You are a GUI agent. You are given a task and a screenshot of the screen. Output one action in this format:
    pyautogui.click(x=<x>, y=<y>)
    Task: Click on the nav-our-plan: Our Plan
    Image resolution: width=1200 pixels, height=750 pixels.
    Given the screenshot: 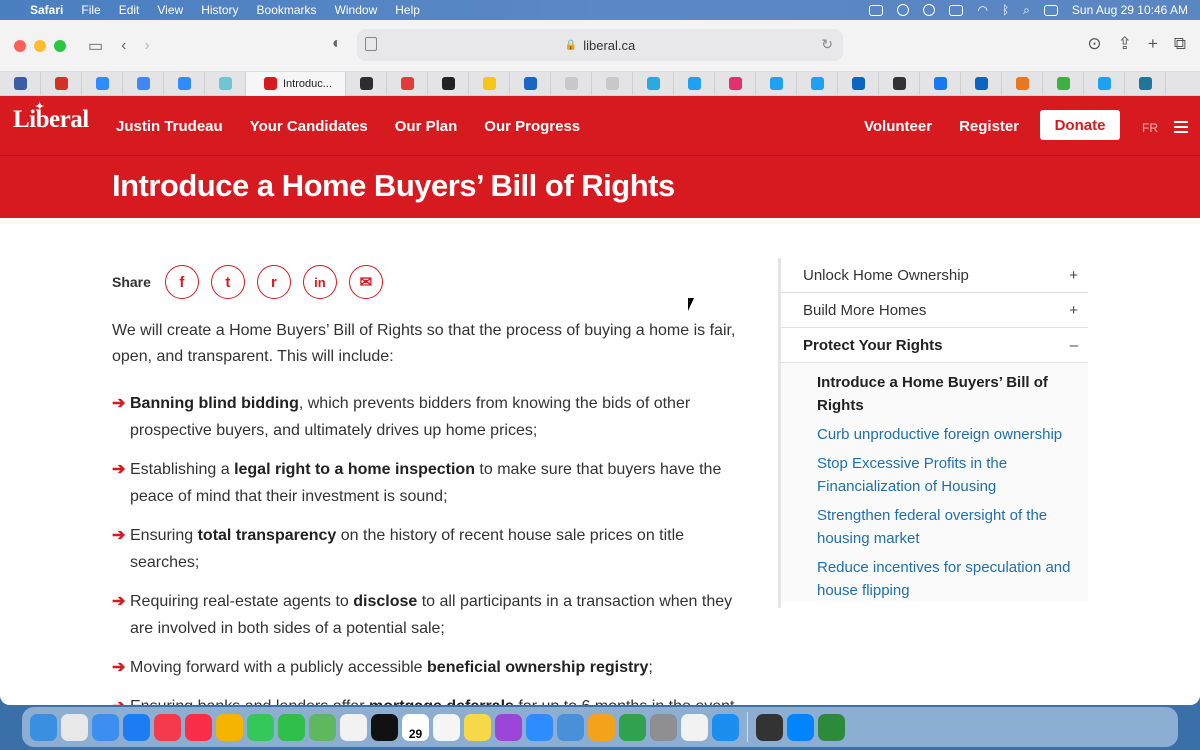 What is the action you would take?
    pyautogui.click(x=426, y=126)
    